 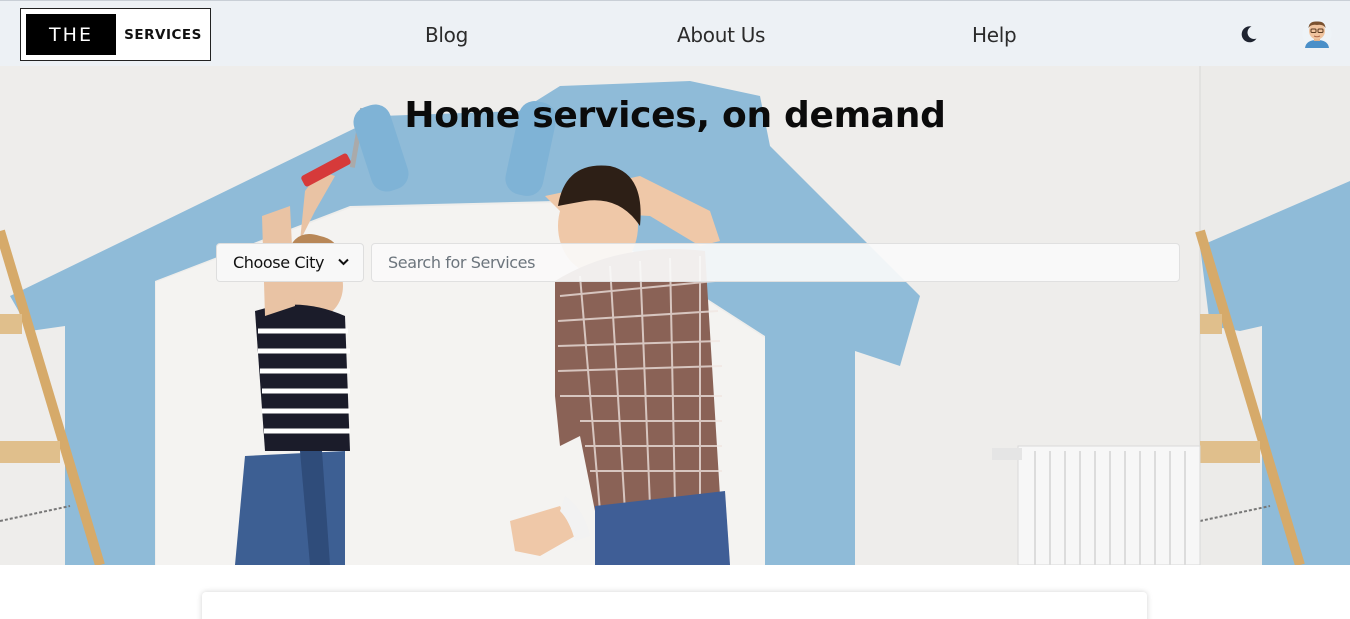 What do you see at coordinates (446, 35) in the screenshot?
I see `nav-link-blog: Blog` at bounding box center [446, 35].